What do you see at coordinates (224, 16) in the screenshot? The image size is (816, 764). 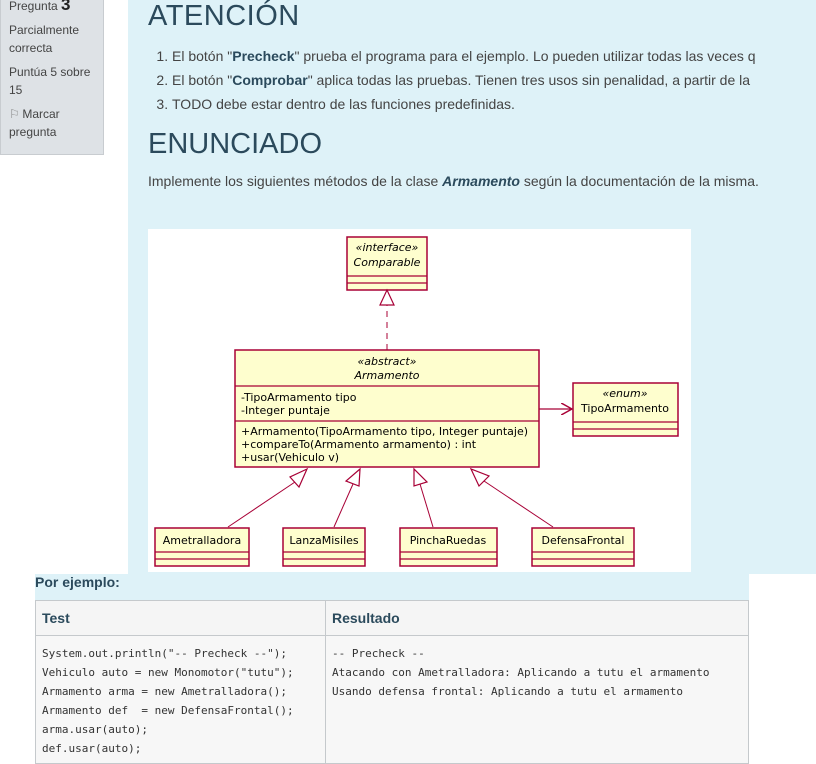 I see `attention-title: ATENCIÓN` at bounding box center [224, 16].